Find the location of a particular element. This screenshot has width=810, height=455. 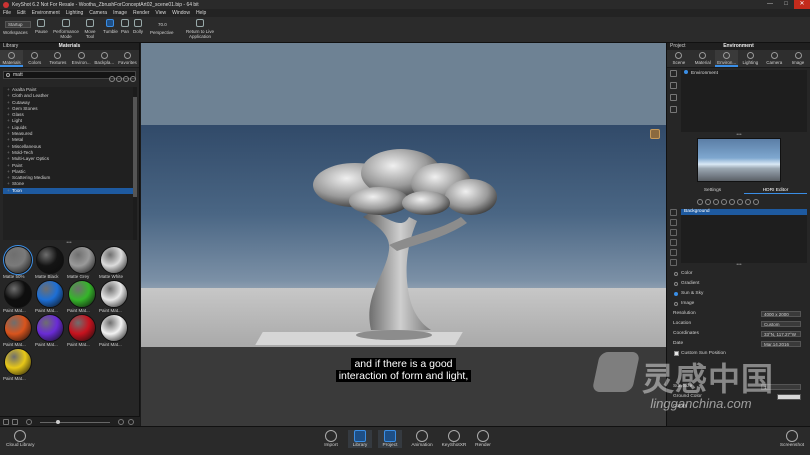

performance-mode-button: Performance Mode is located at coordinates (66, 30).